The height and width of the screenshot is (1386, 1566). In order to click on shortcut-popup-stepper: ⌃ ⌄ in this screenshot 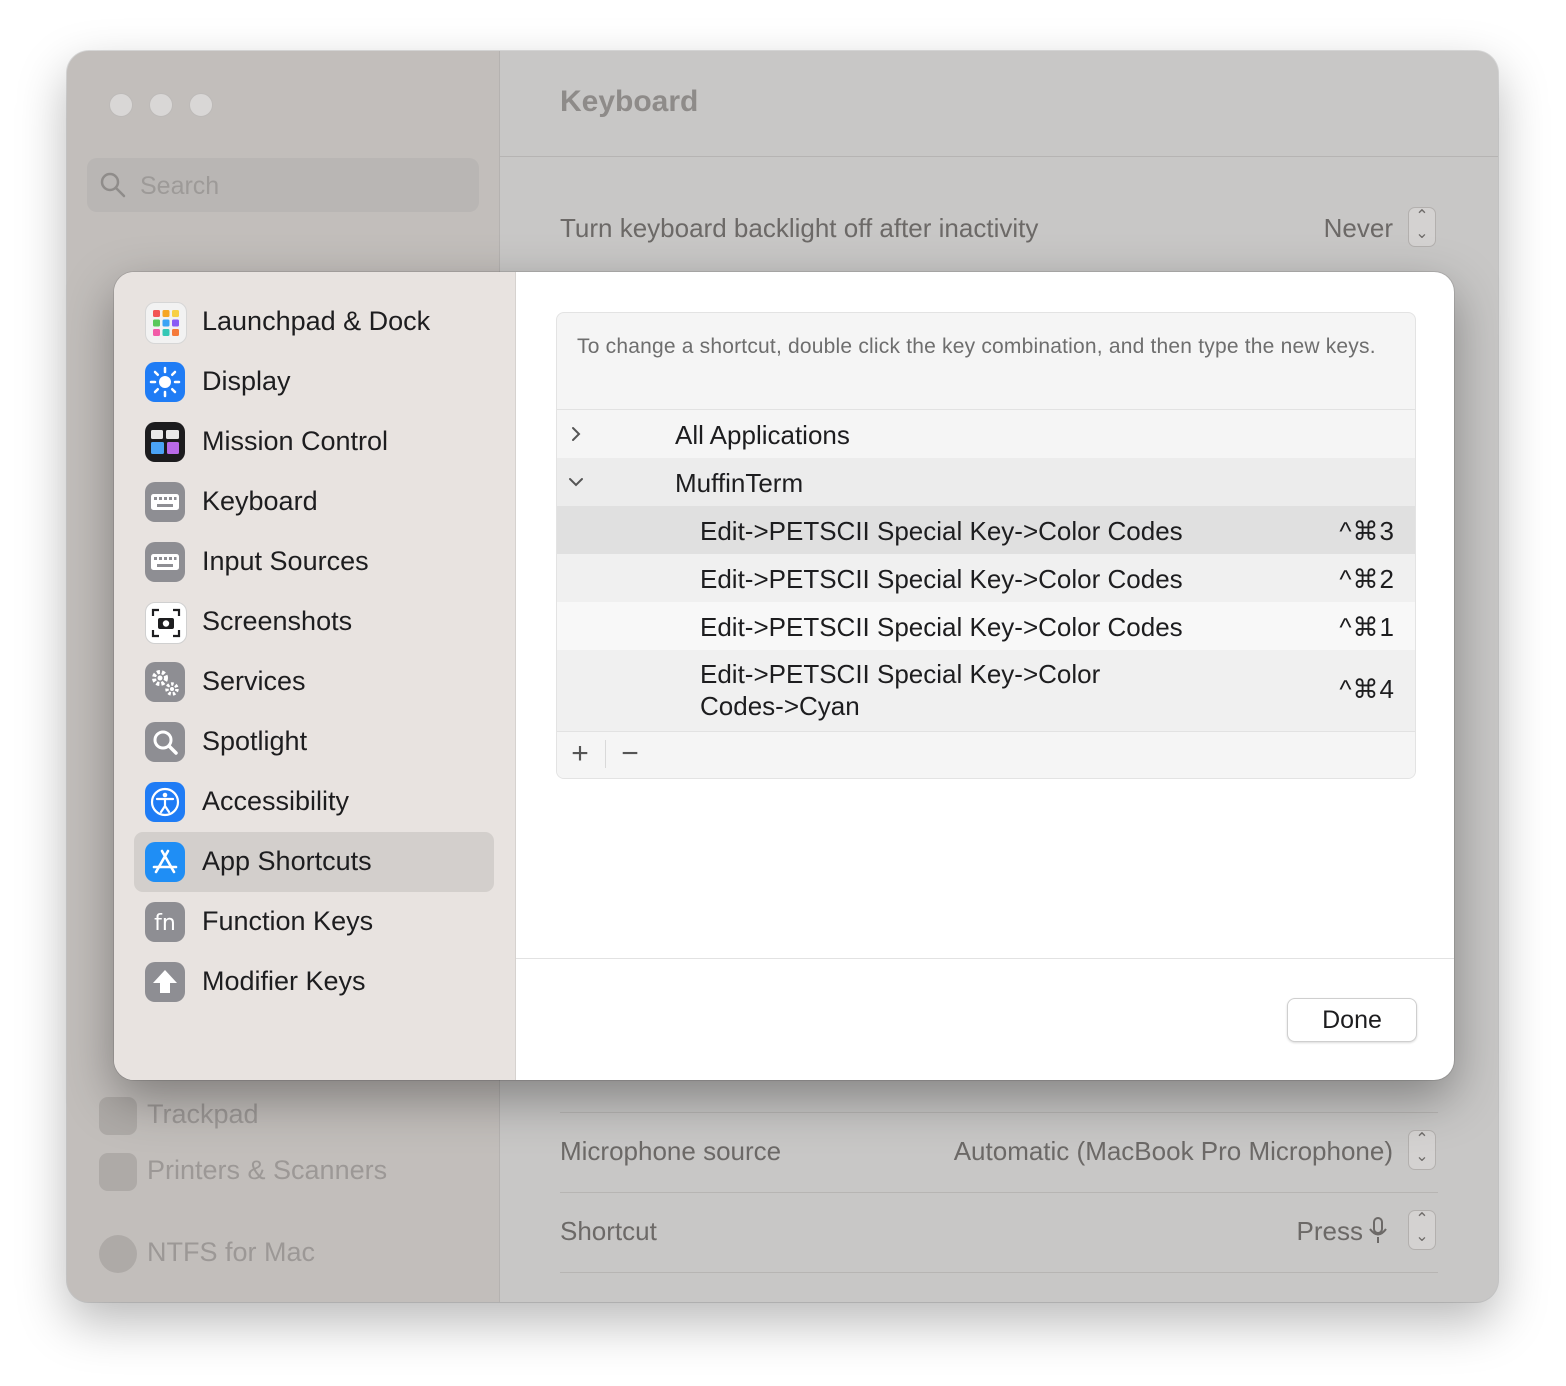, I will do `click(1422, 1230)`.